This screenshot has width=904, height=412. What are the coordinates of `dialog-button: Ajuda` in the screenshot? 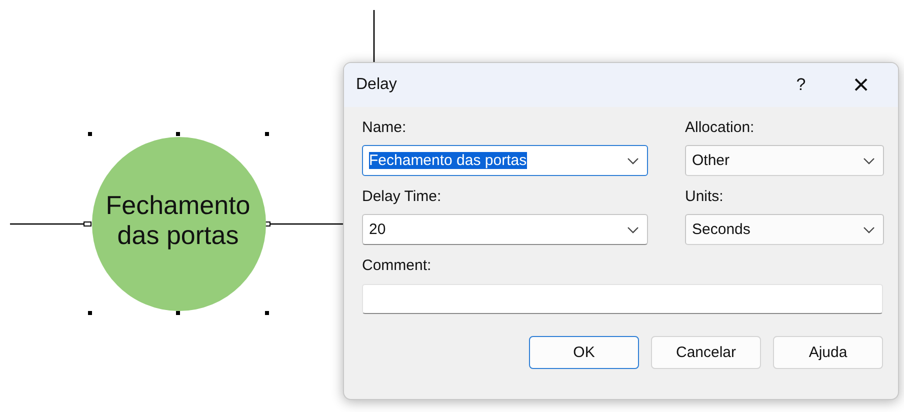 It's located at (828, 352).